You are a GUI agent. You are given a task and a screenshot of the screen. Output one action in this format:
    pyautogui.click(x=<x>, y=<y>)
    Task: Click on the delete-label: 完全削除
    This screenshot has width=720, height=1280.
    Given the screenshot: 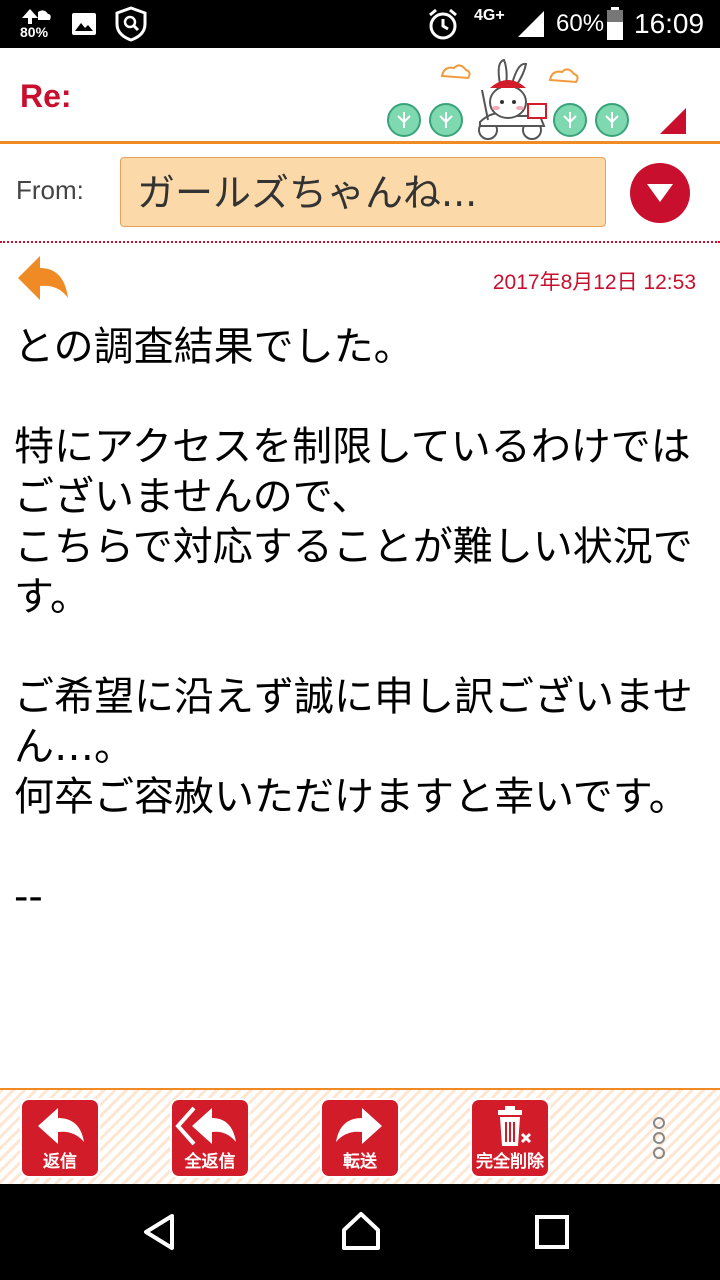 What is the action you would take?
    pyautogui.click(x=510, y=1162)
    